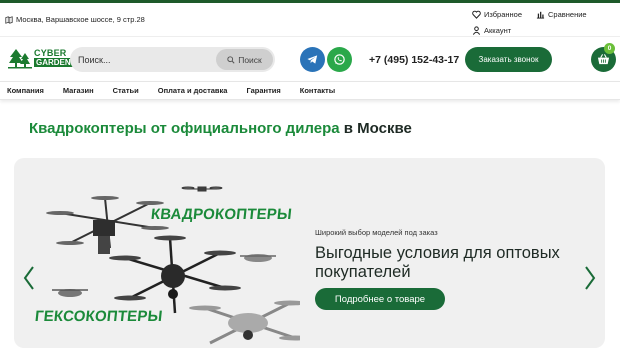 This screenshot has width=620, height=348. I want to click on favorites-link: Избранное, so click(497, 14).